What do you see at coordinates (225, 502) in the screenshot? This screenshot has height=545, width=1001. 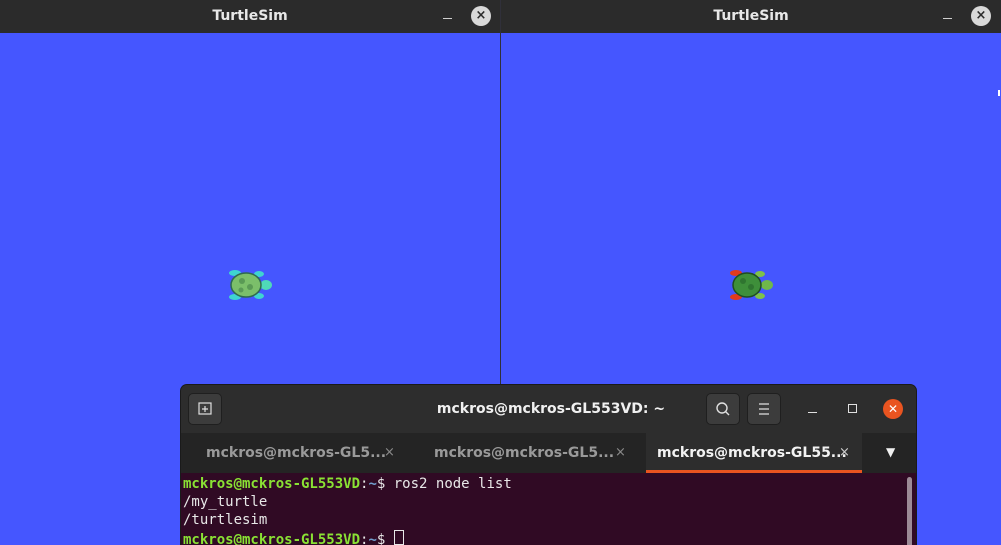 I see `output-line: /my_turtle` at bounding box center [225, 502].